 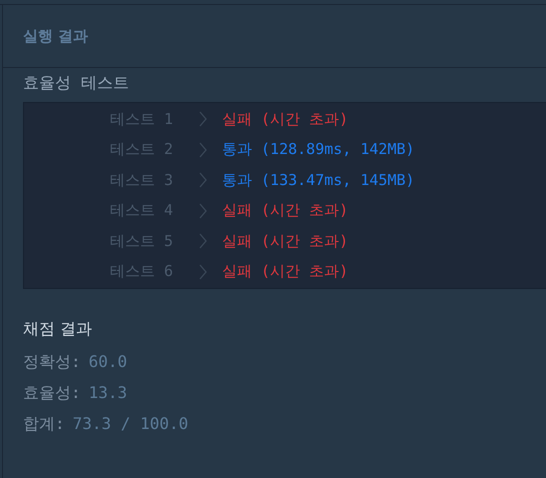 What do you see at coordinates (44, 424) in the screenshot?
I see `score-label: 합계:` at bounding box center [44, 424].